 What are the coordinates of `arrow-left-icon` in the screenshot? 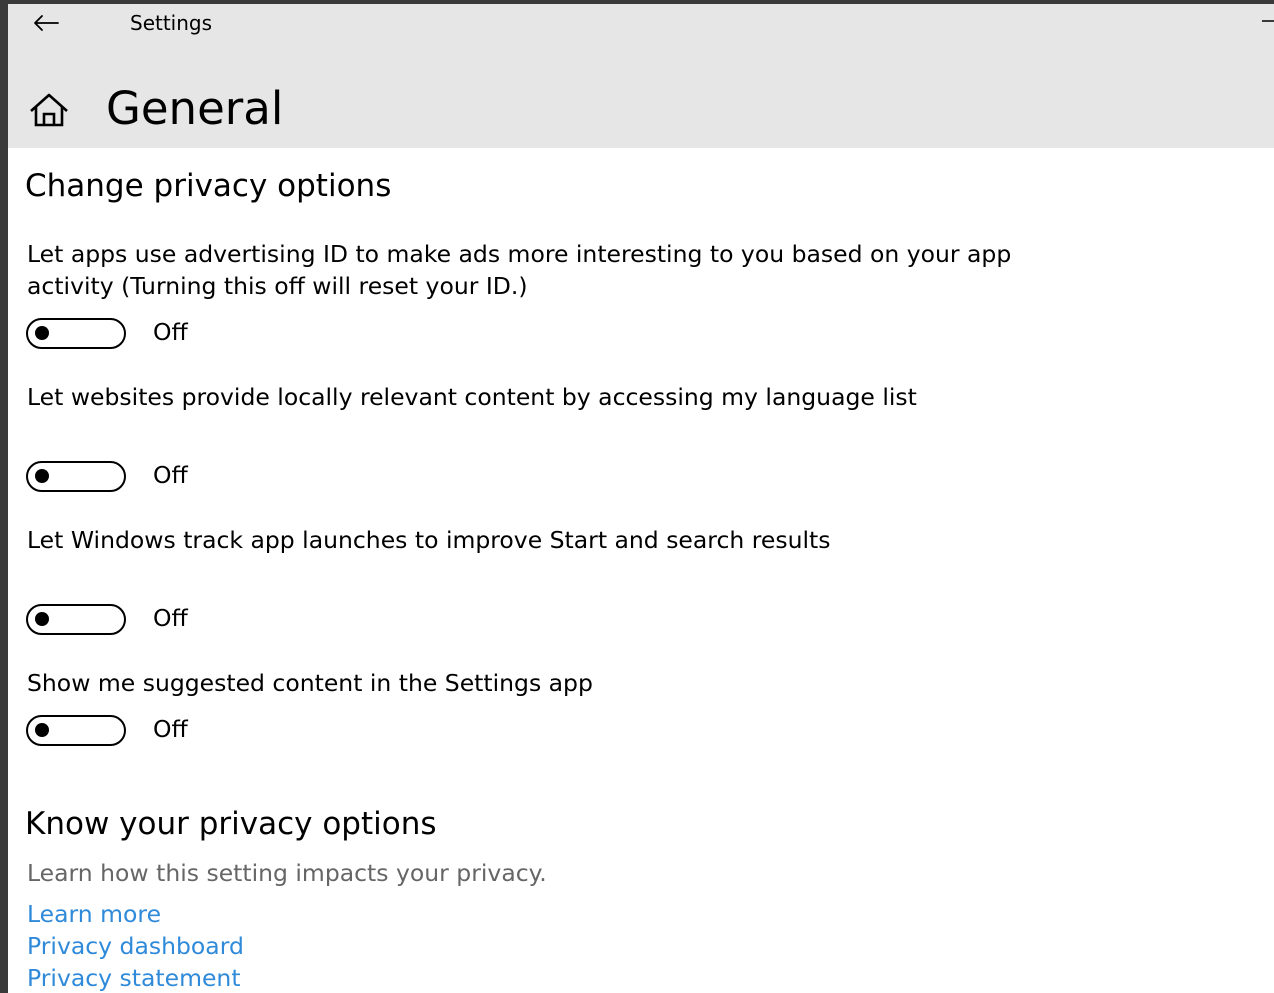 It's located at (46, 23).